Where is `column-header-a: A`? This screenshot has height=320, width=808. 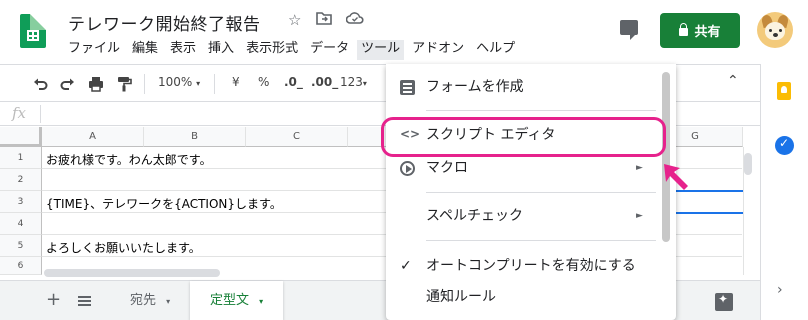
column-header-a: A is located at coordinates (93, 137).